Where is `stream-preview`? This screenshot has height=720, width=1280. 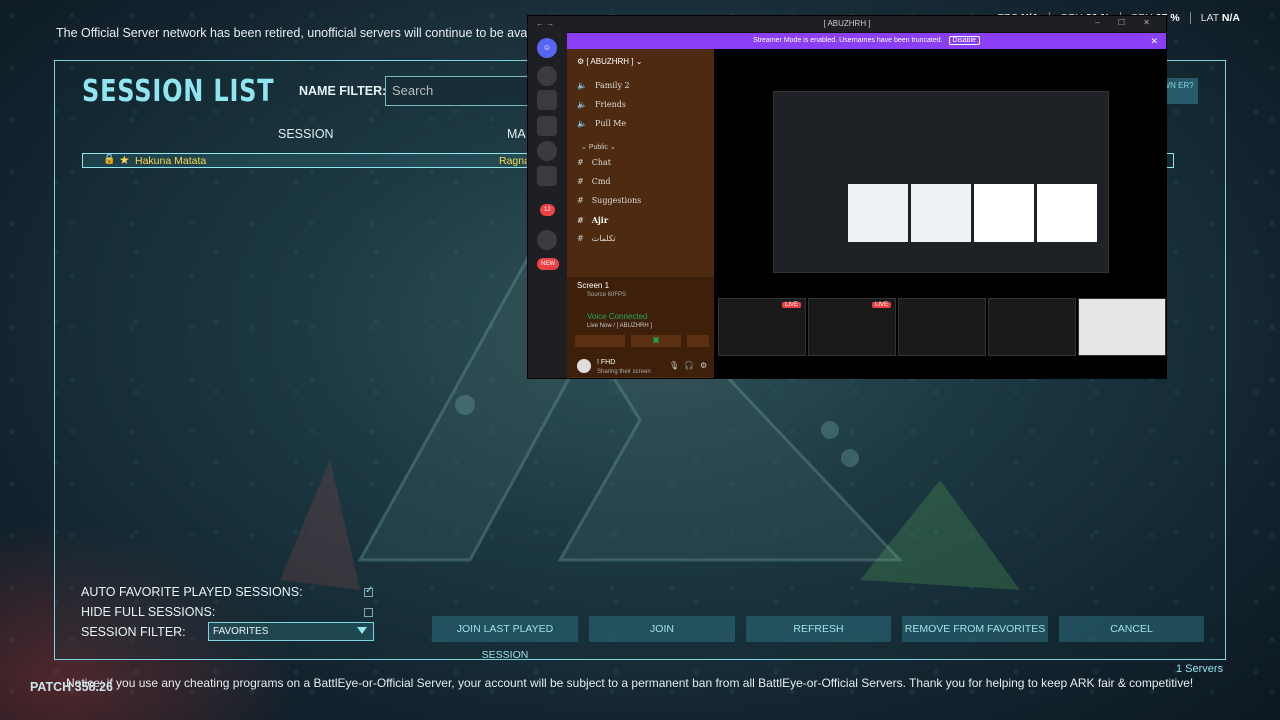
stream-preview is located at coordinates (941, 182).